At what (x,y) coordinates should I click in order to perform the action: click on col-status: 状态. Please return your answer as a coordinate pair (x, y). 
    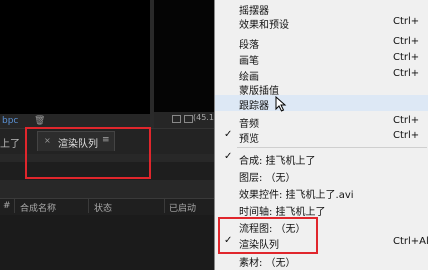
    Looking at the image, I should click on (103, 207).